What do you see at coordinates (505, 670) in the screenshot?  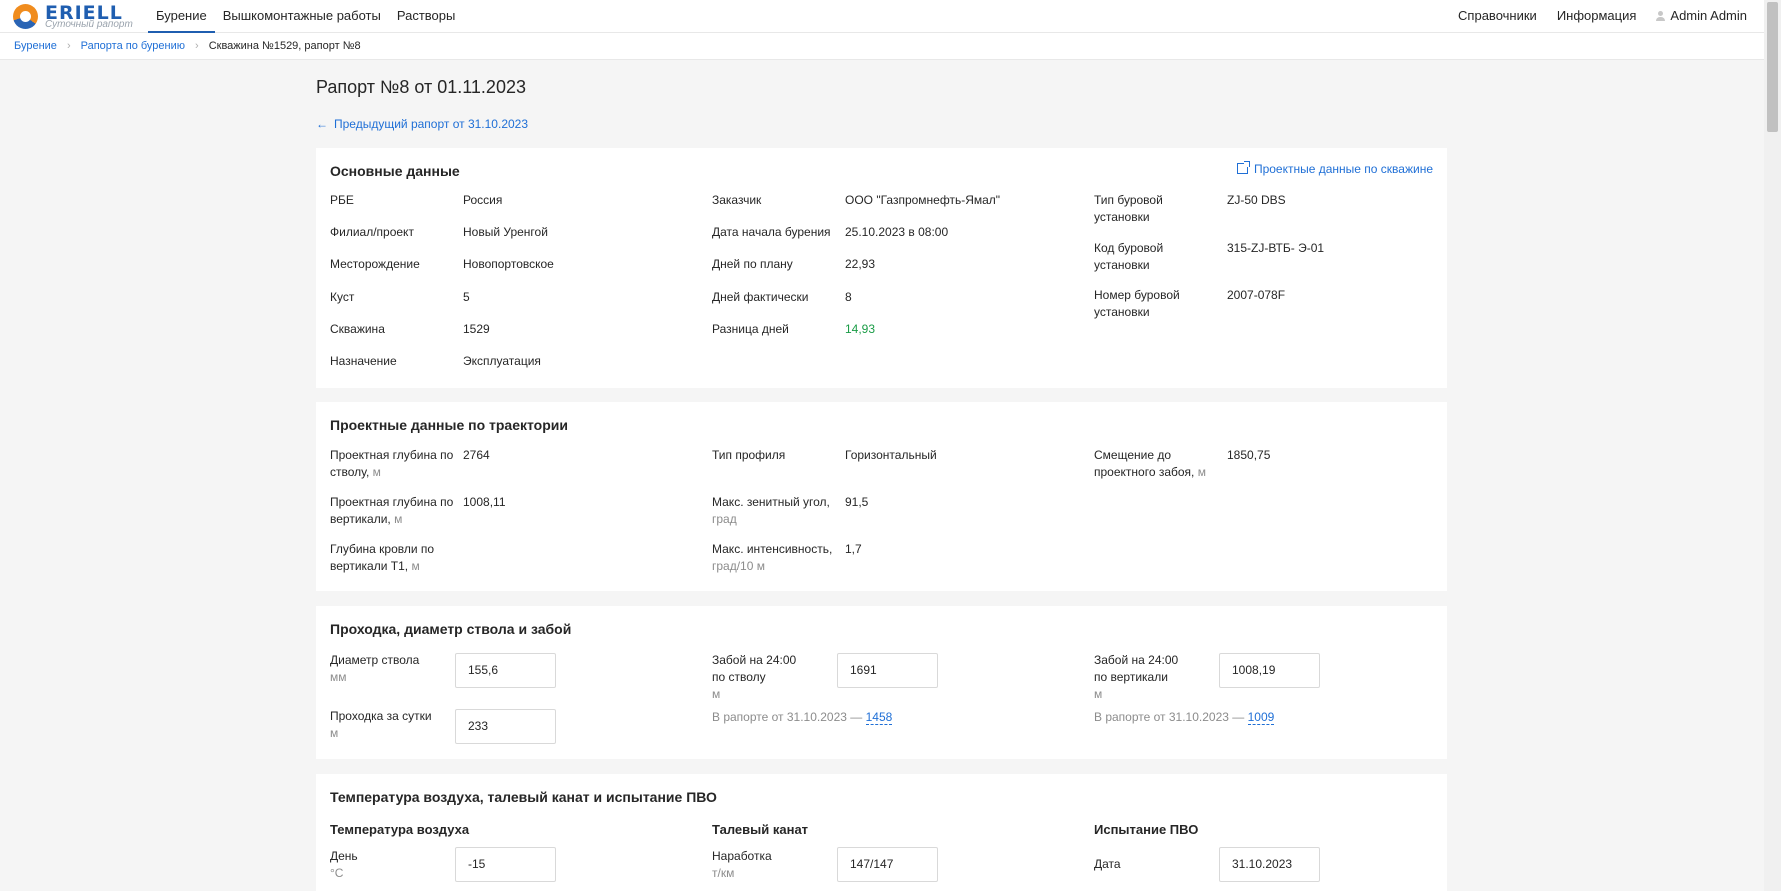 I see `bore-diameter-input: 155,6` at bounding box center [505, 670].